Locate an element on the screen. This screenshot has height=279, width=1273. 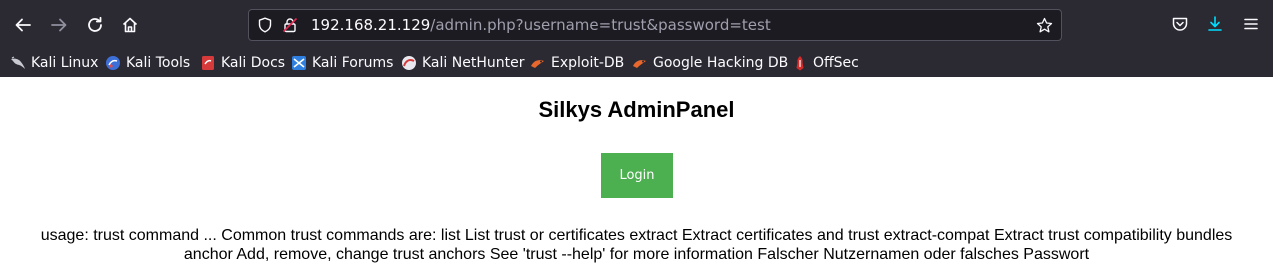
url-host: 192.168.21.129 is located at coordinates (371, 25).